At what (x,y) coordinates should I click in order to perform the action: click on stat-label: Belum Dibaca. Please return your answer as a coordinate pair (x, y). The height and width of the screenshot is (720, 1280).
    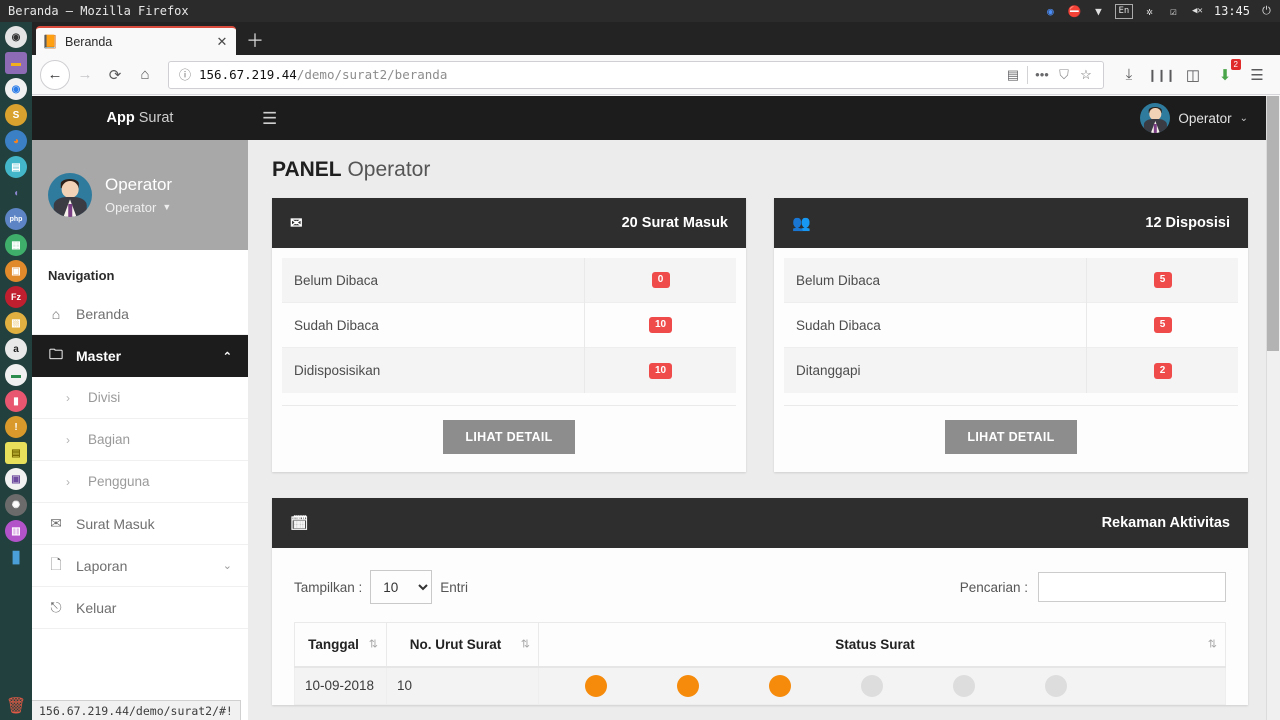
    Looking at the image, I should click on (838, 280).